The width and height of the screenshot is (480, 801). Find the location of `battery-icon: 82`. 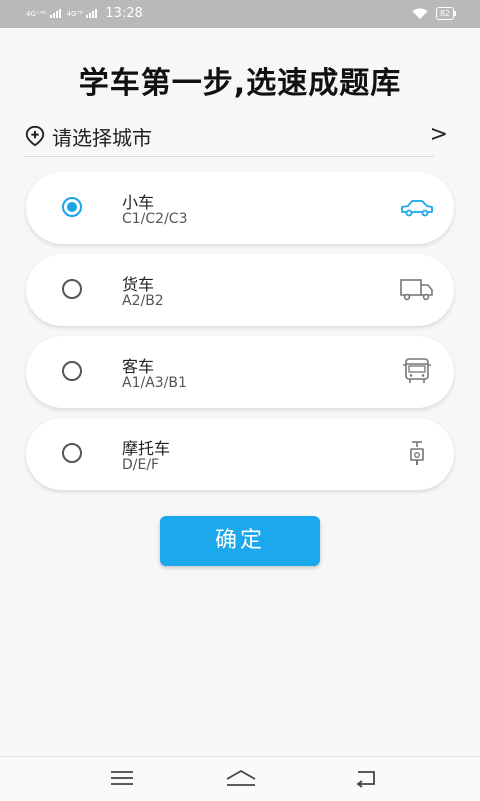

battery-icon: 82 is located at coordinates (446, 13).